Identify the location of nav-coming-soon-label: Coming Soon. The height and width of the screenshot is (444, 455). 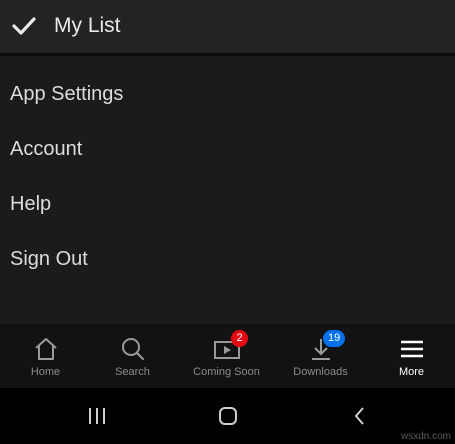
(226, 372).